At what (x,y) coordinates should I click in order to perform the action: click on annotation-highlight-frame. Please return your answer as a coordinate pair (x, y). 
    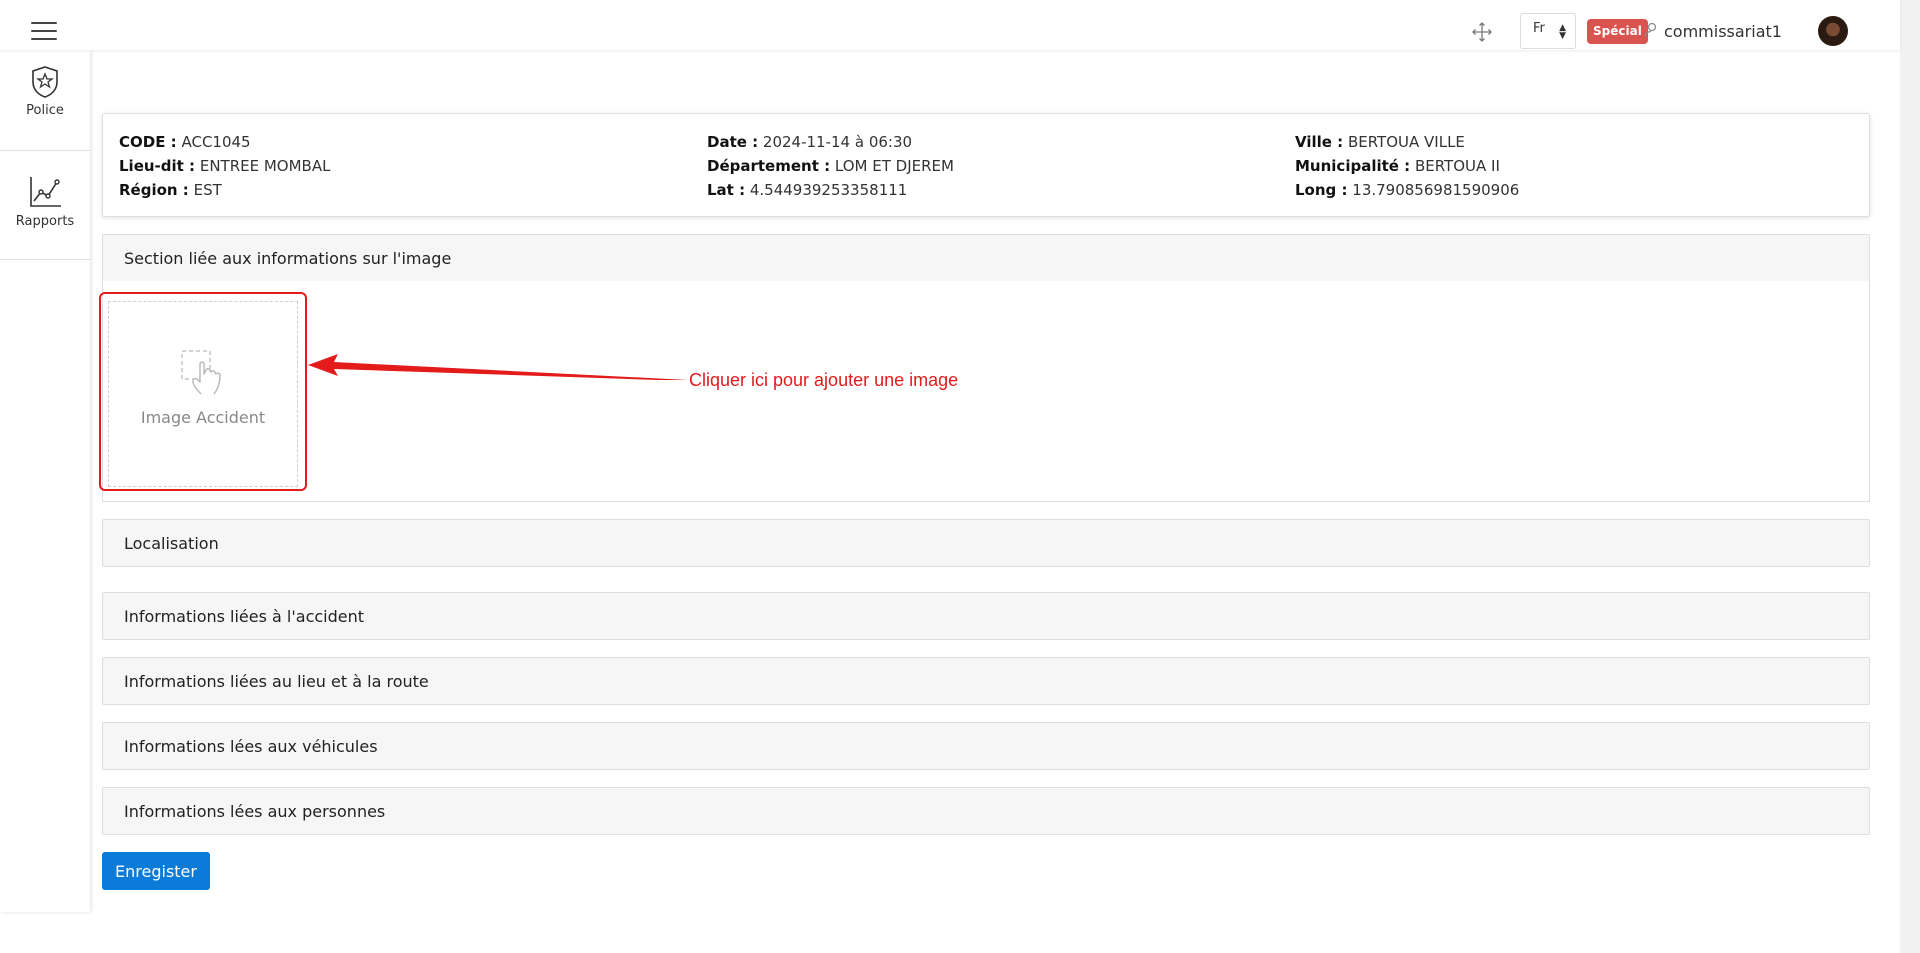
    Looking at the image, I should click on (203, 391).